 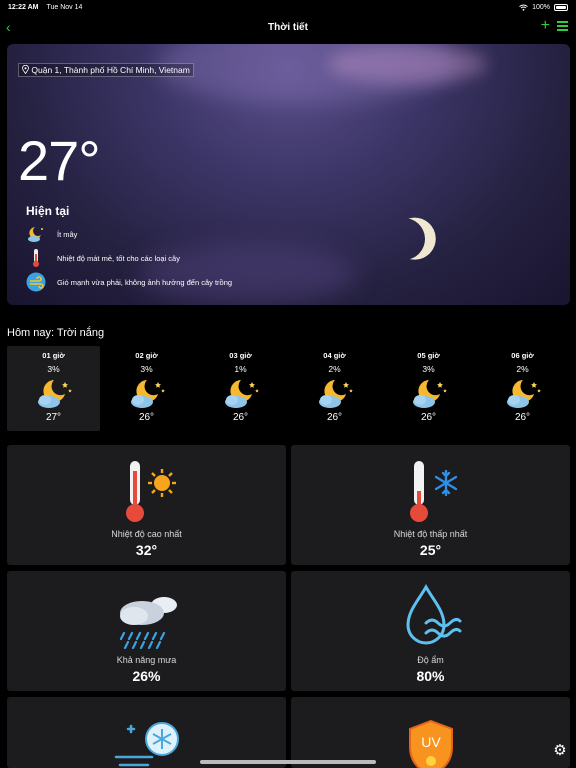 I want to click on hour-forecast-item: 01 giờ 3% 27°, so click(x=53, y=388).